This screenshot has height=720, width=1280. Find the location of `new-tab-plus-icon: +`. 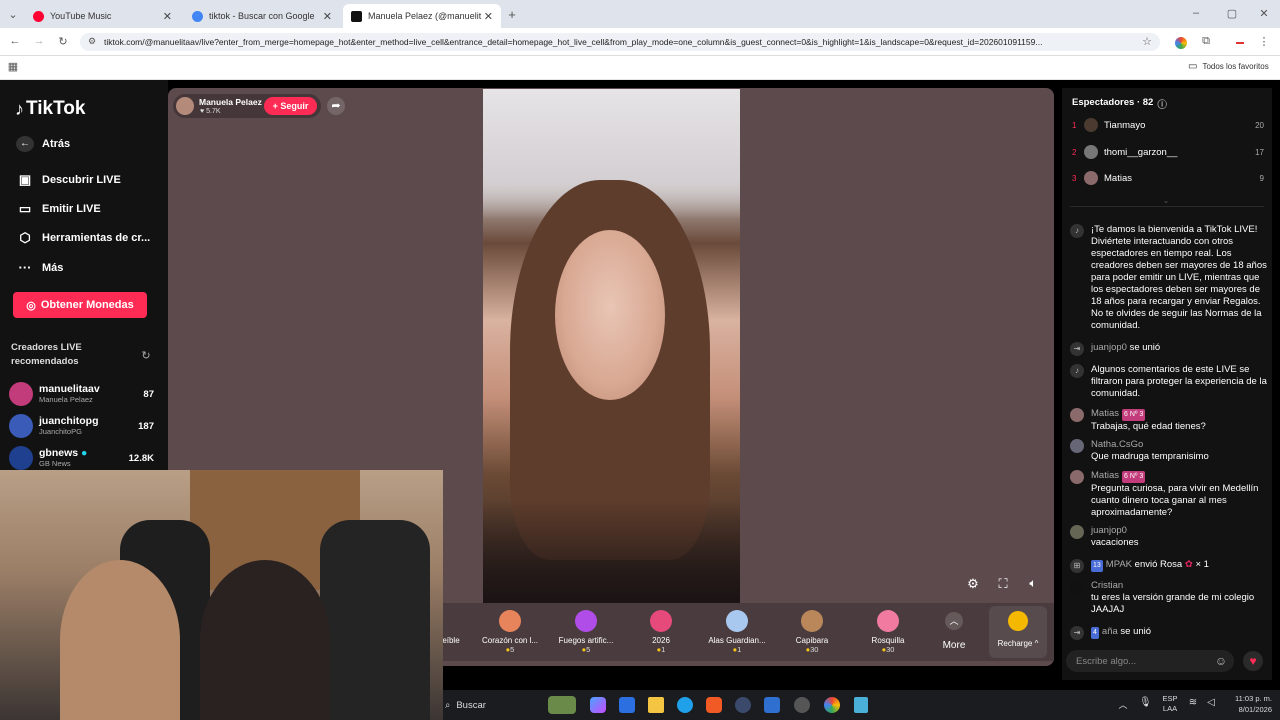

new-tab-plus-icon: + is located at coordinates (512, 14).